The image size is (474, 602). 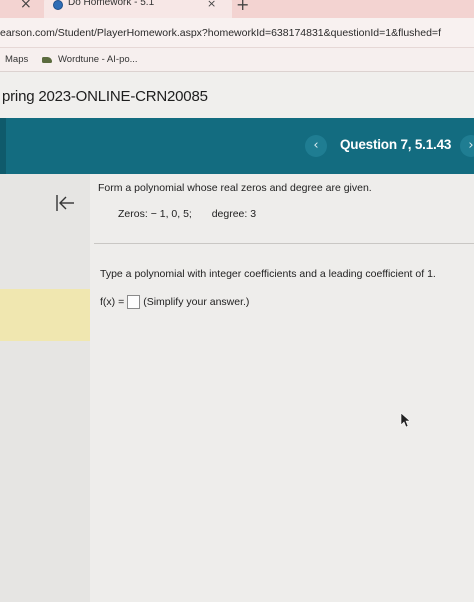 What do you see at coordinates (133, 214) in the screenshot?
I see `zeros-label: Zeros:` at bounding box center [133, 214].